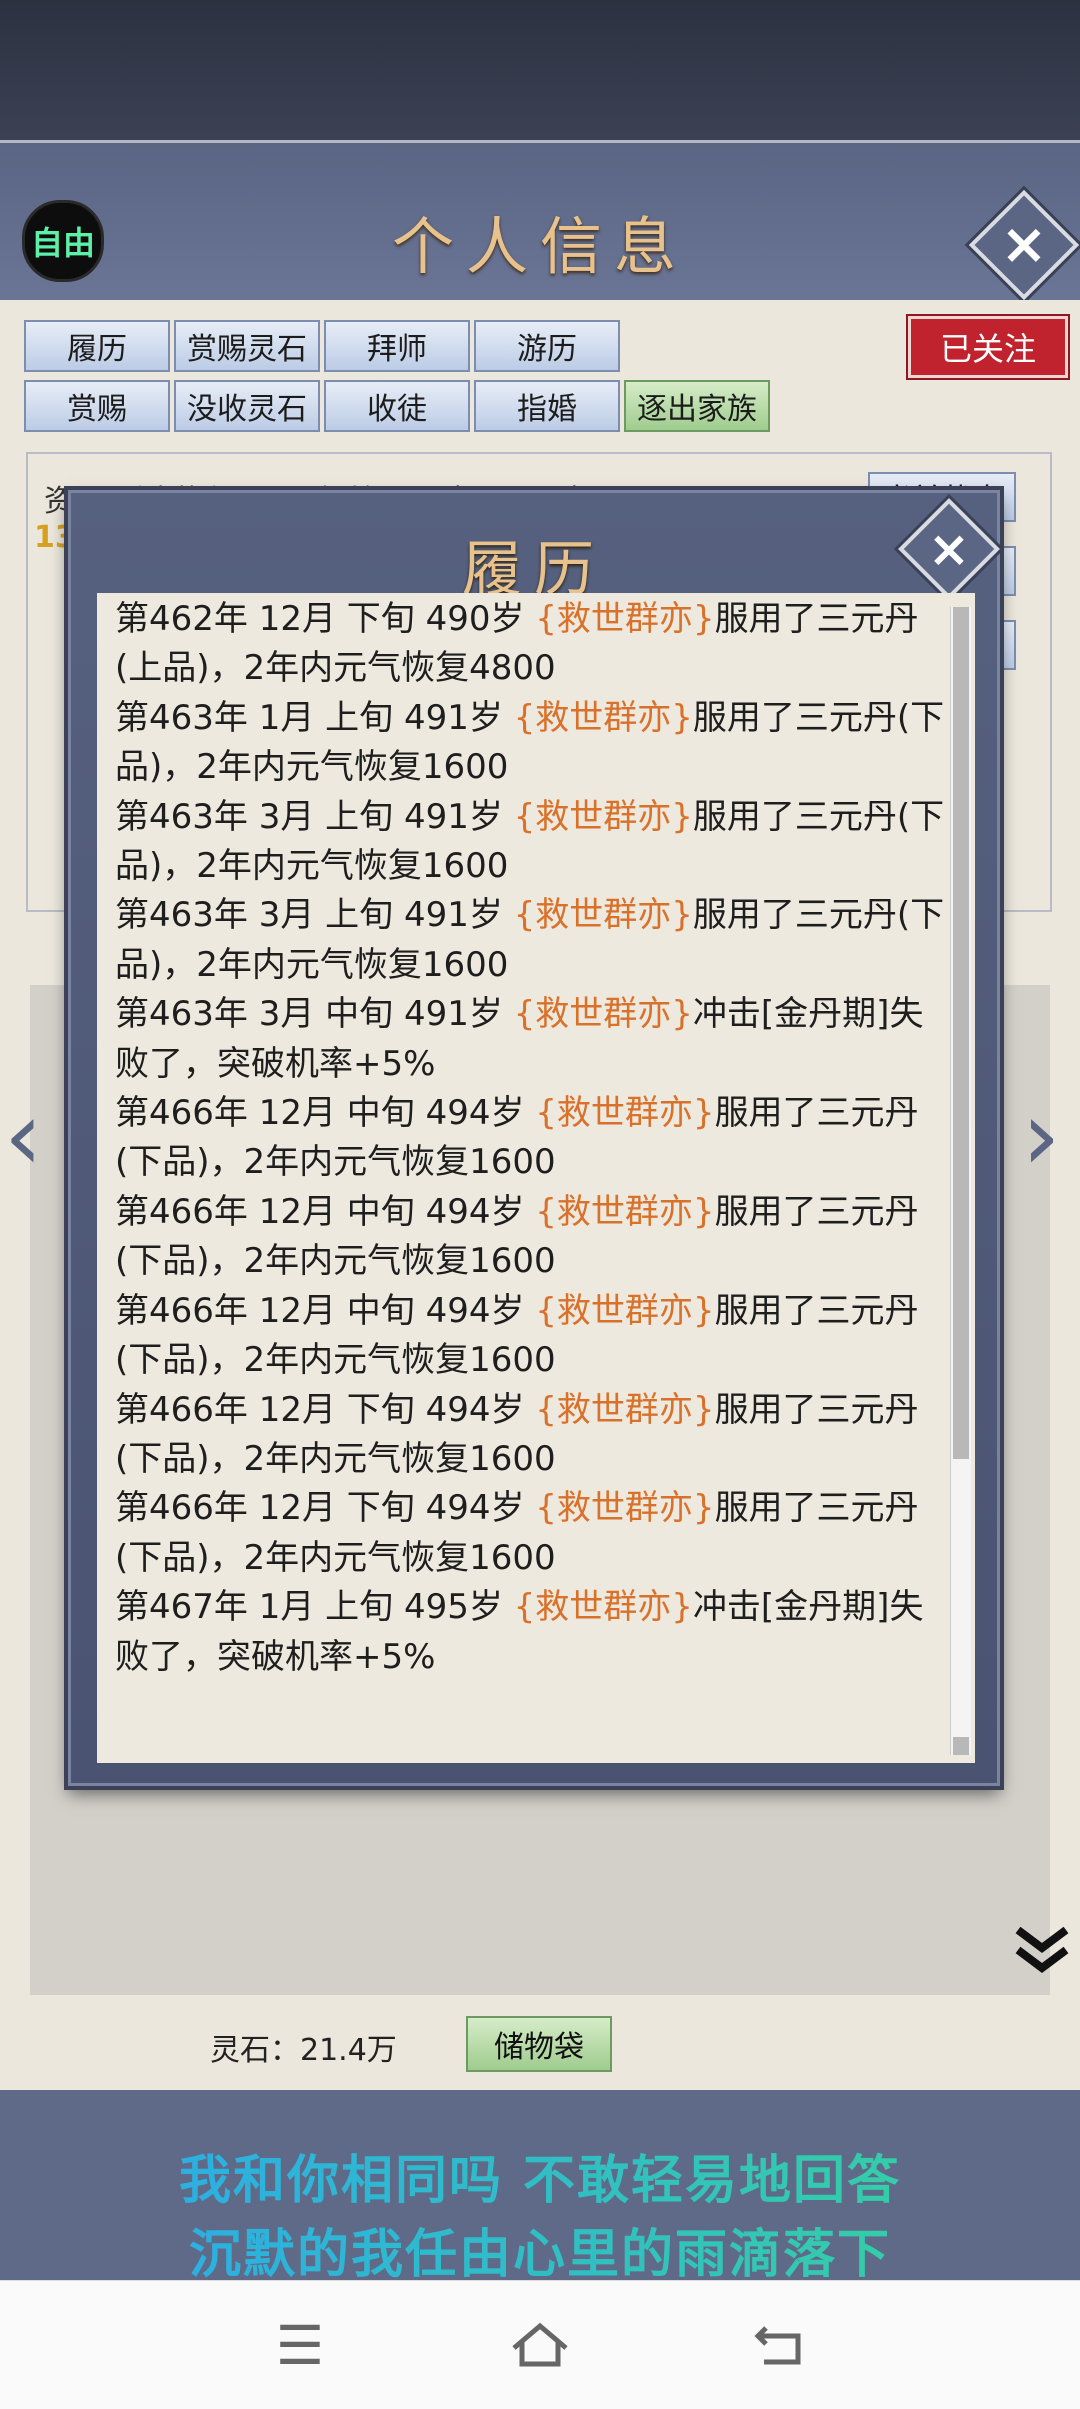 The image size is (1080, 2409). Describe the element at coordinates (303, 2050) in the screenshot. I see `spirit-stones-count: 灵石：21.4万` at that location.